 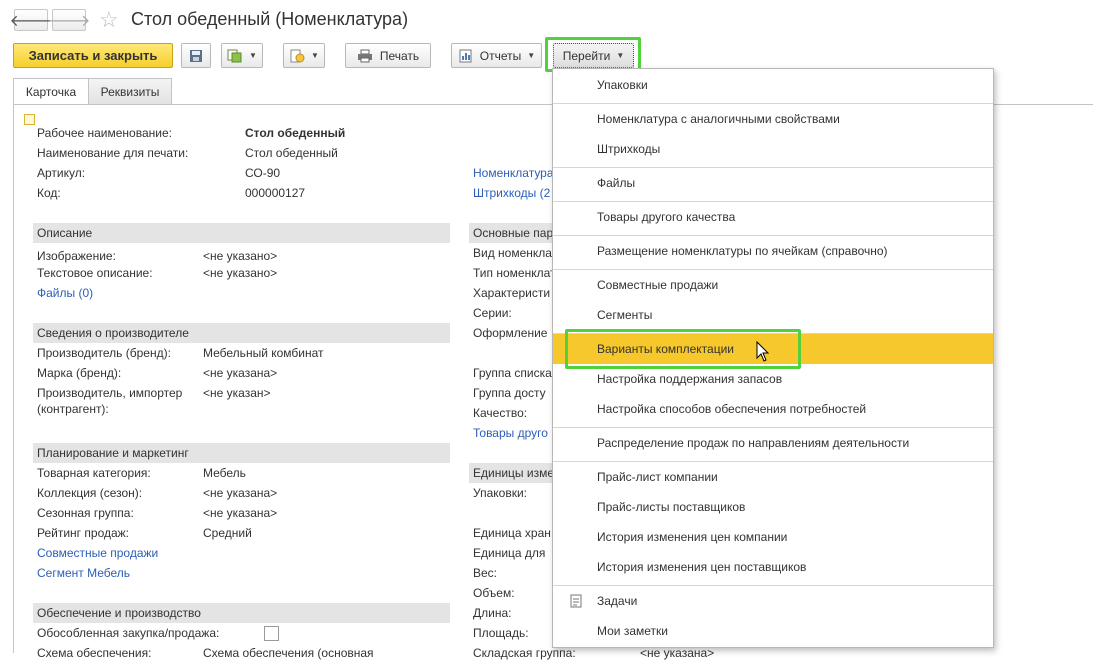 I want to click on menu-item-tasks: Задачи, so click(x=773, y=601).